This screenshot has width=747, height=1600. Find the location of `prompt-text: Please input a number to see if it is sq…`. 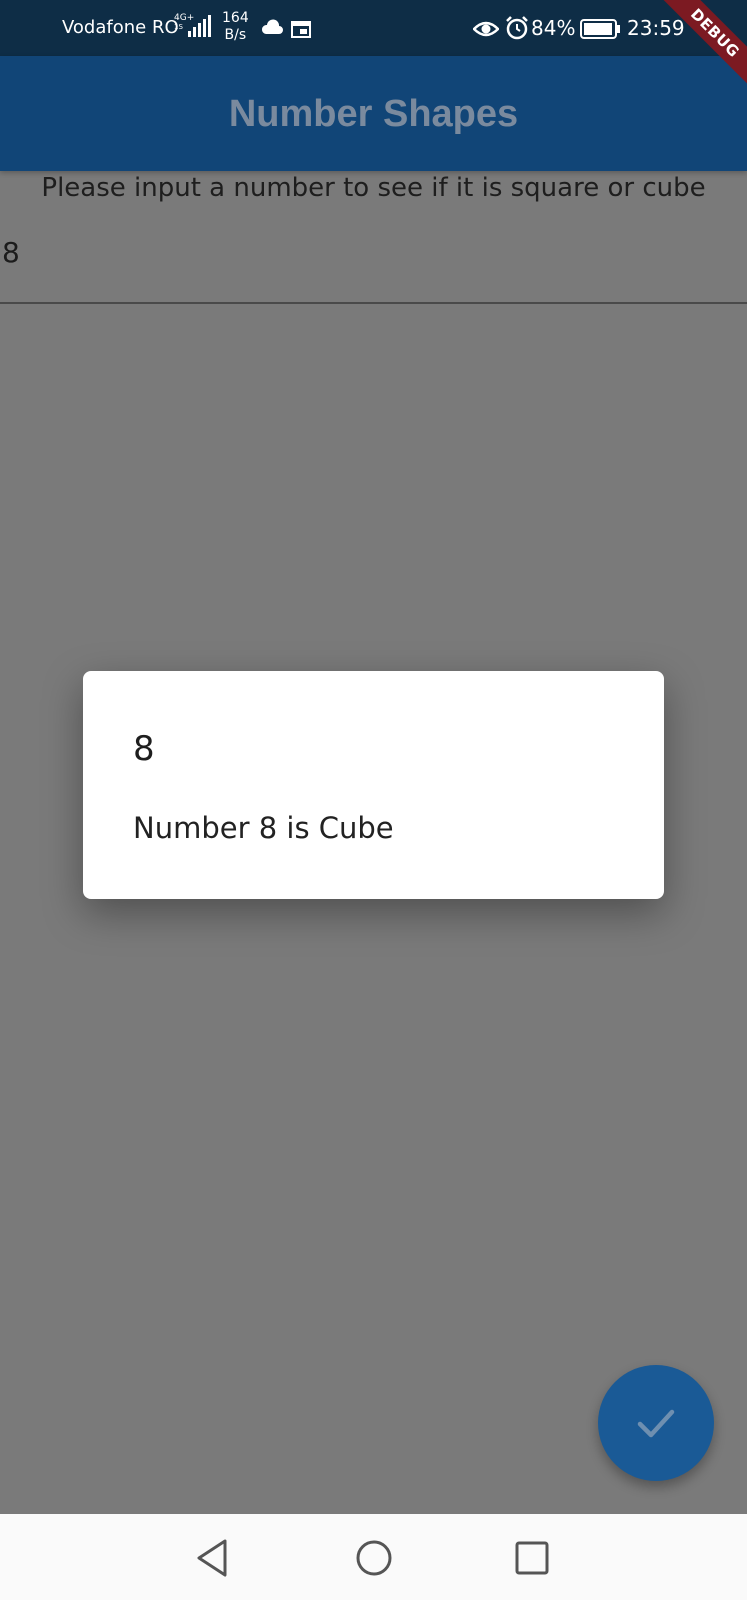

prompt-text: Please input a number to see if it is sq… is located at coordinates (373, 188).